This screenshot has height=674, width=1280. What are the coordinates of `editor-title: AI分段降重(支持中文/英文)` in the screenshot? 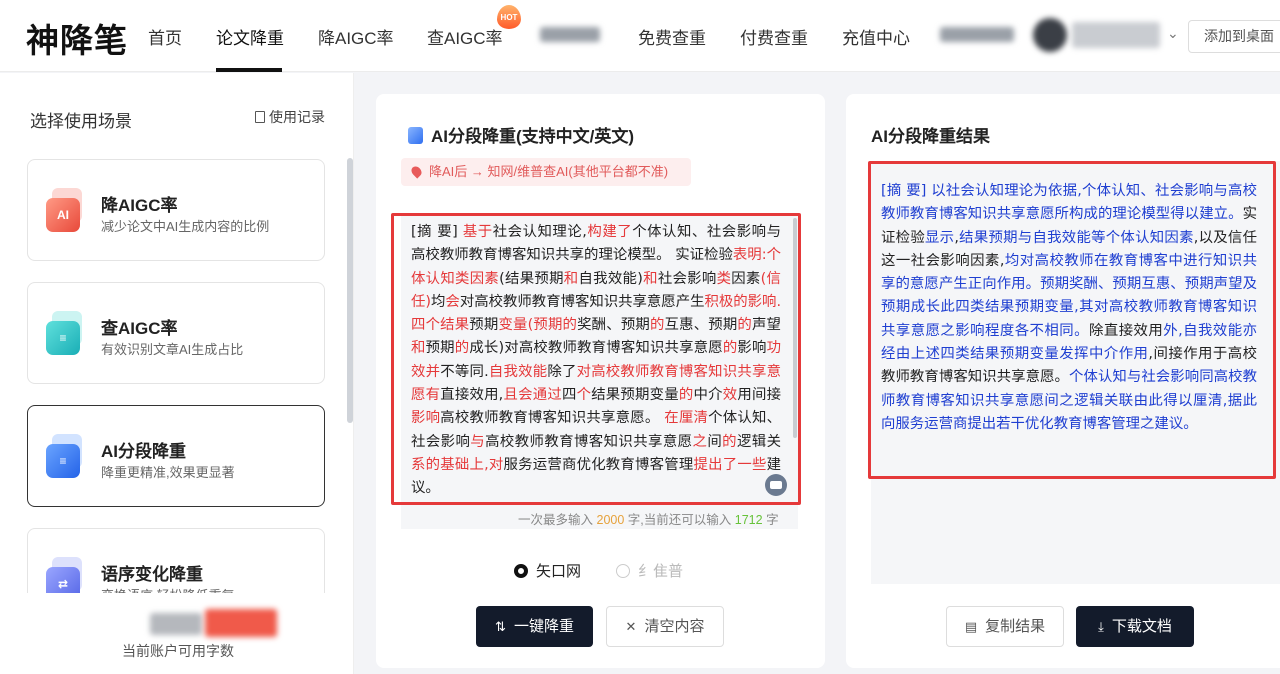 It's located at (521, 134).